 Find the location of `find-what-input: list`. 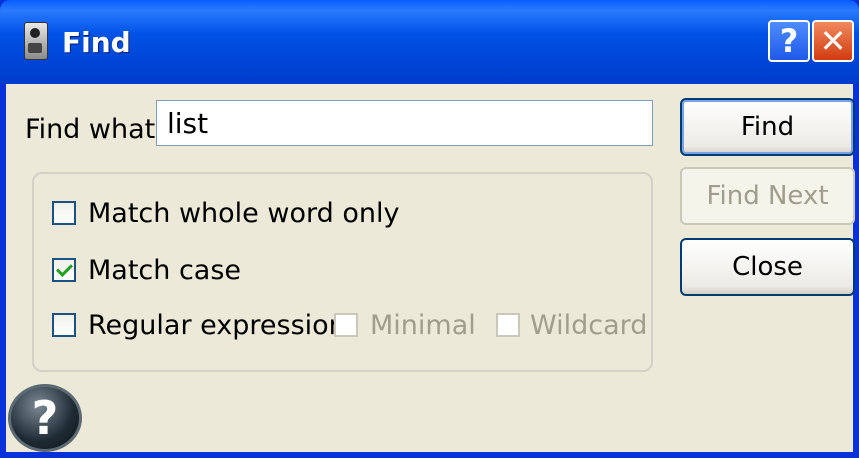

find-what-input: list is located at coordinates (404, 123).